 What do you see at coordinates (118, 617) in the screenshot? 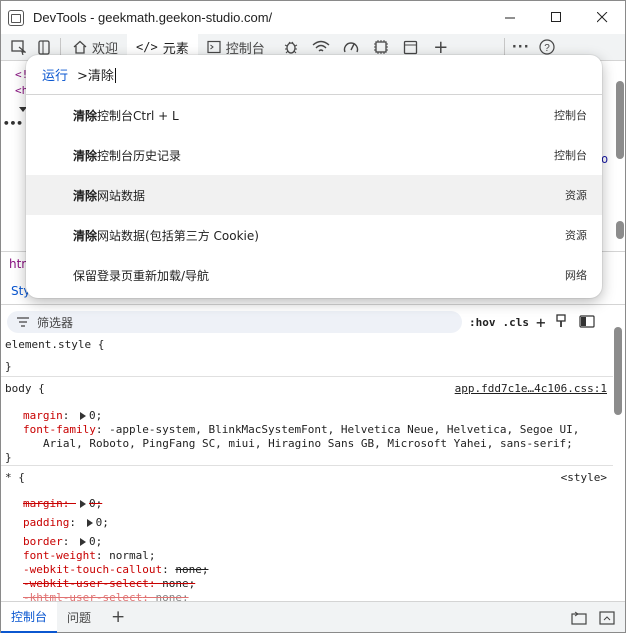
I see `drawer-add-icon: +` at bounding box center [118, 617].